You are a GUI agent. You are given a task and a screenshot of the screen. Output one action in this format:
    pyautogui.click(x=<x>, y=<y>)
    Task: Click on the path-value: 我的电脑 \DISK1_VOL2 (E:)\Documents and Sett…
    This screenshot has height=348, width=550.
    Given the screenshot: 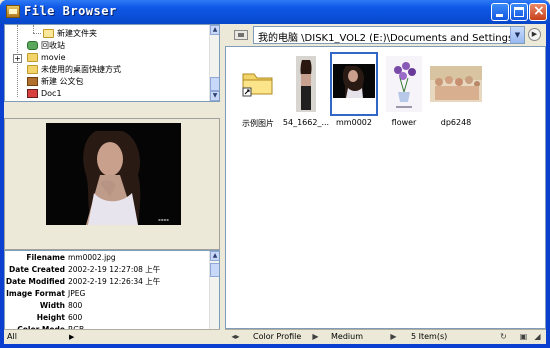 What is the action you would take?
    pyautogui.click(x=391, y=38)
    